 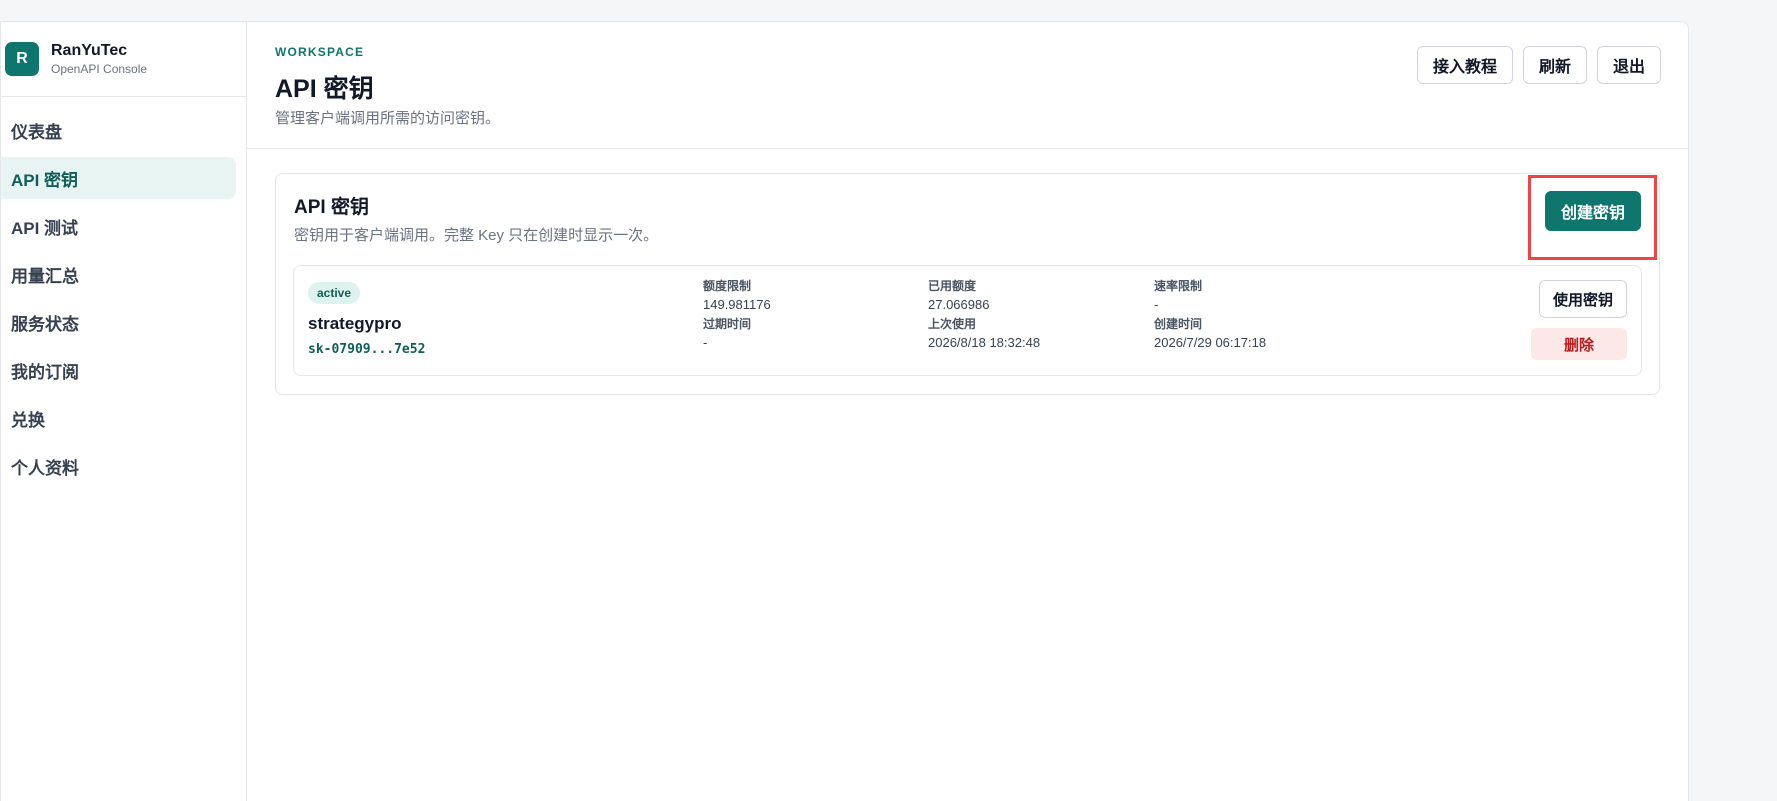 What do you see at coordinates (22, 59) in the screenshot?
I see `brand-logo: R` at bounding box center [22, 59].